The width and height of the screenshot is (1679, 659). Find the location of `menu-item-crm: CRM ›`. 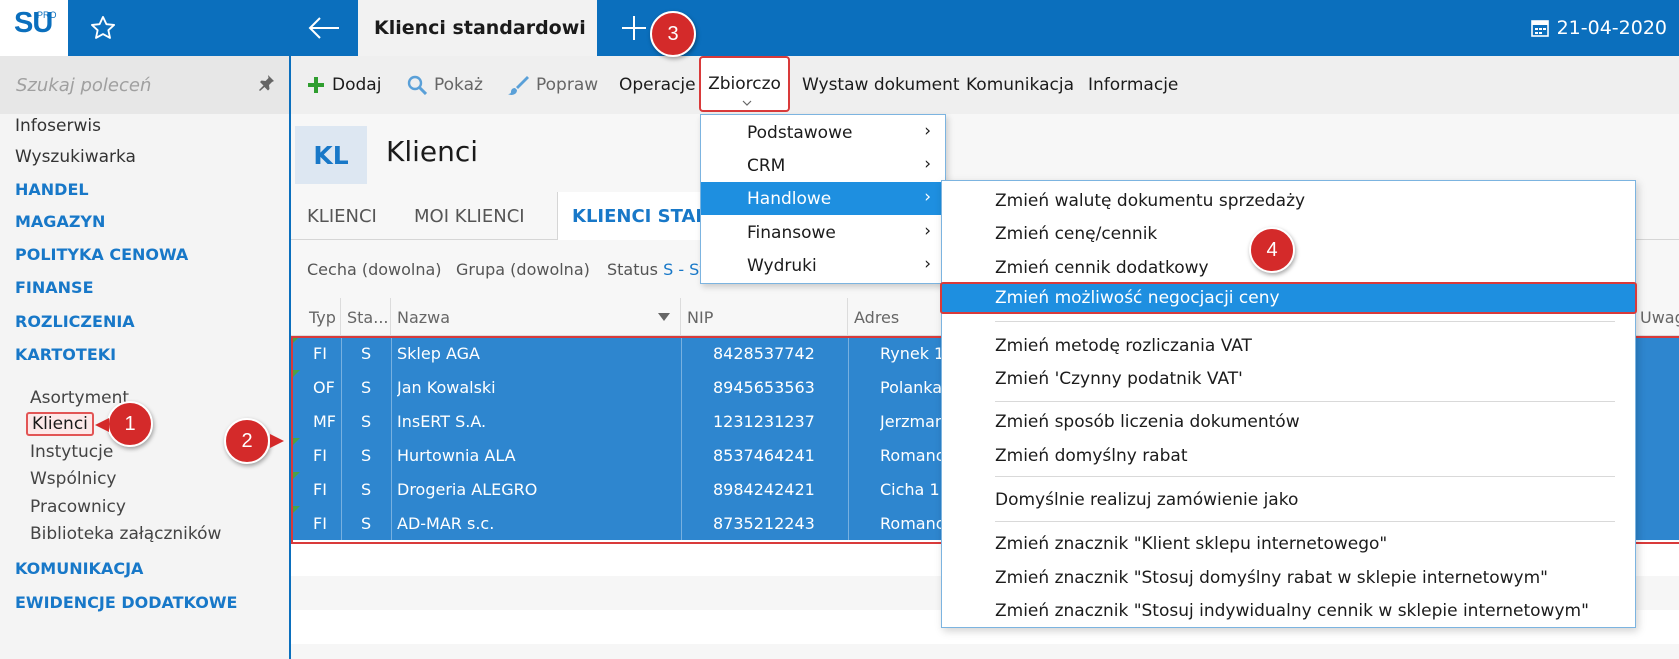

menu-item-crm: CRM › is located at coordinates (823, 165).